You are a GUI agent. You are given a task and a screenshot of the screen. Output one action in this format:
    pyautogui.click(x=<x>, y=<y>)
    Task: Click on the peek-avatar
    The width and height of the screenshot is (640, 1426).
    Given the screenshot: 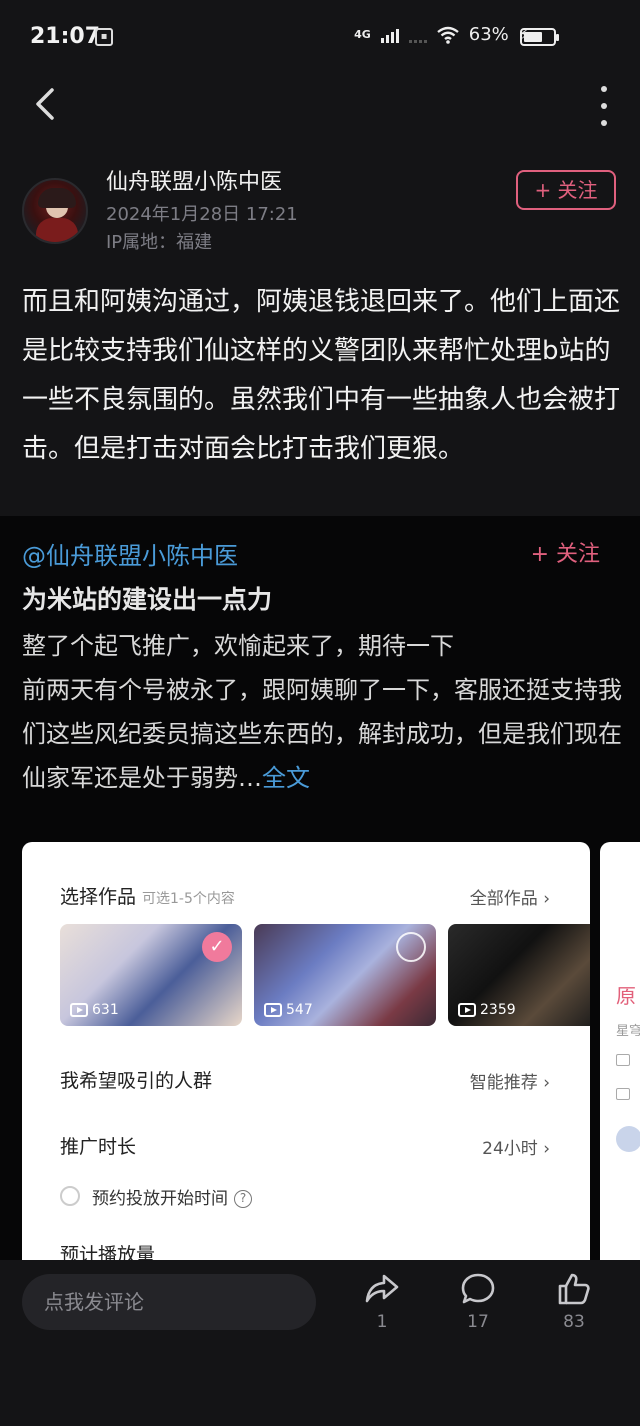 What is the action you would take?
    pyautogui.click(x=628, y=1139)
    